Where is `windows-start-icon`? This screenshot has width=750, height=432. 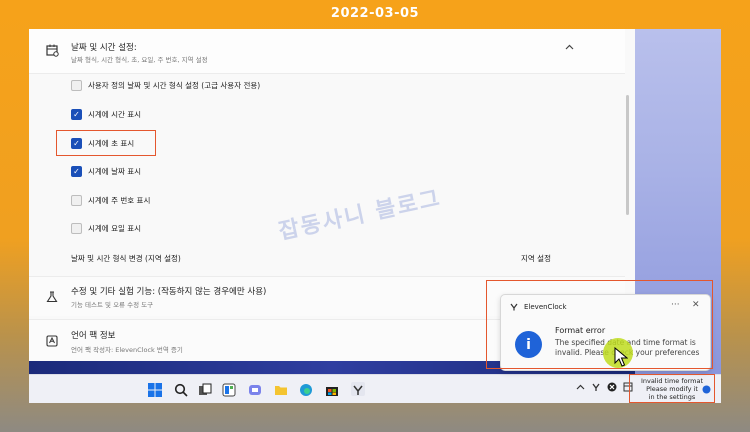 windows-start-icon is located at coordinates (155, 389).